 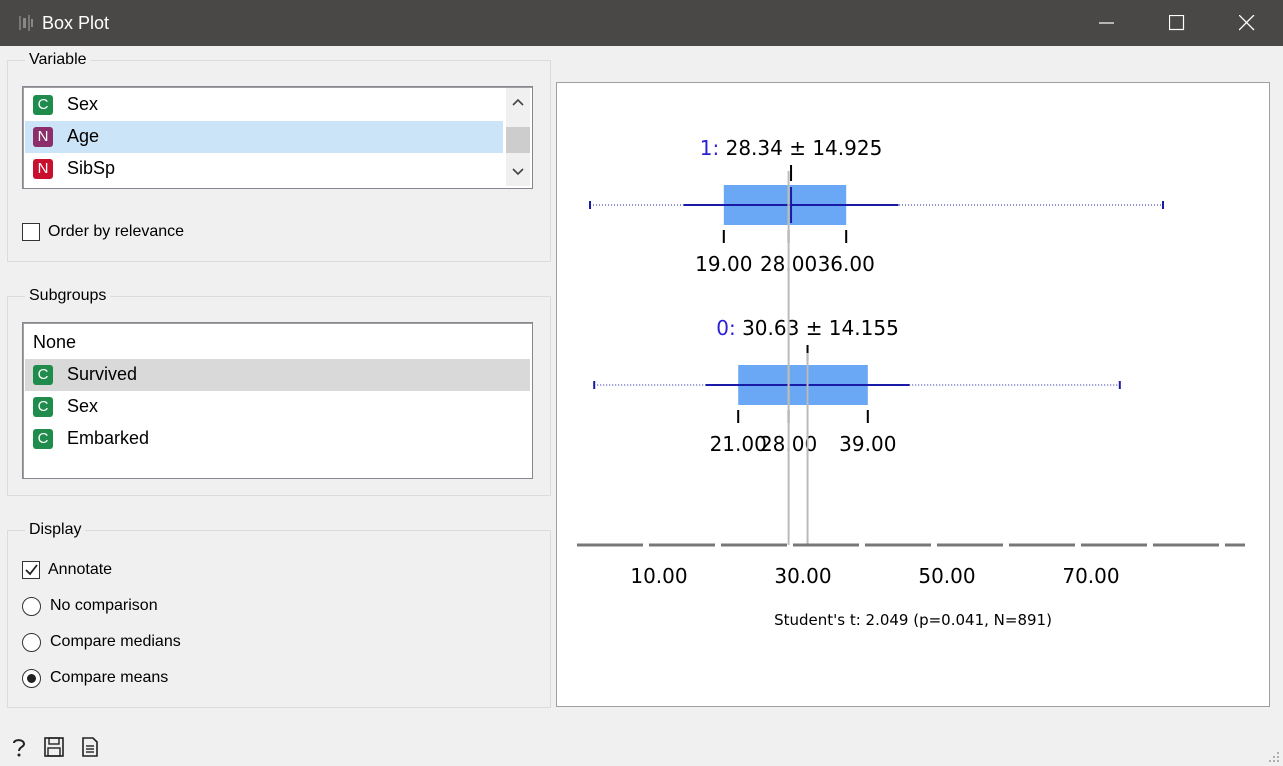 What do you see at coordinates (102, 374) in the screenshot?
I see `subgroup-item-label: Survived` at bounding box center [102, 374].